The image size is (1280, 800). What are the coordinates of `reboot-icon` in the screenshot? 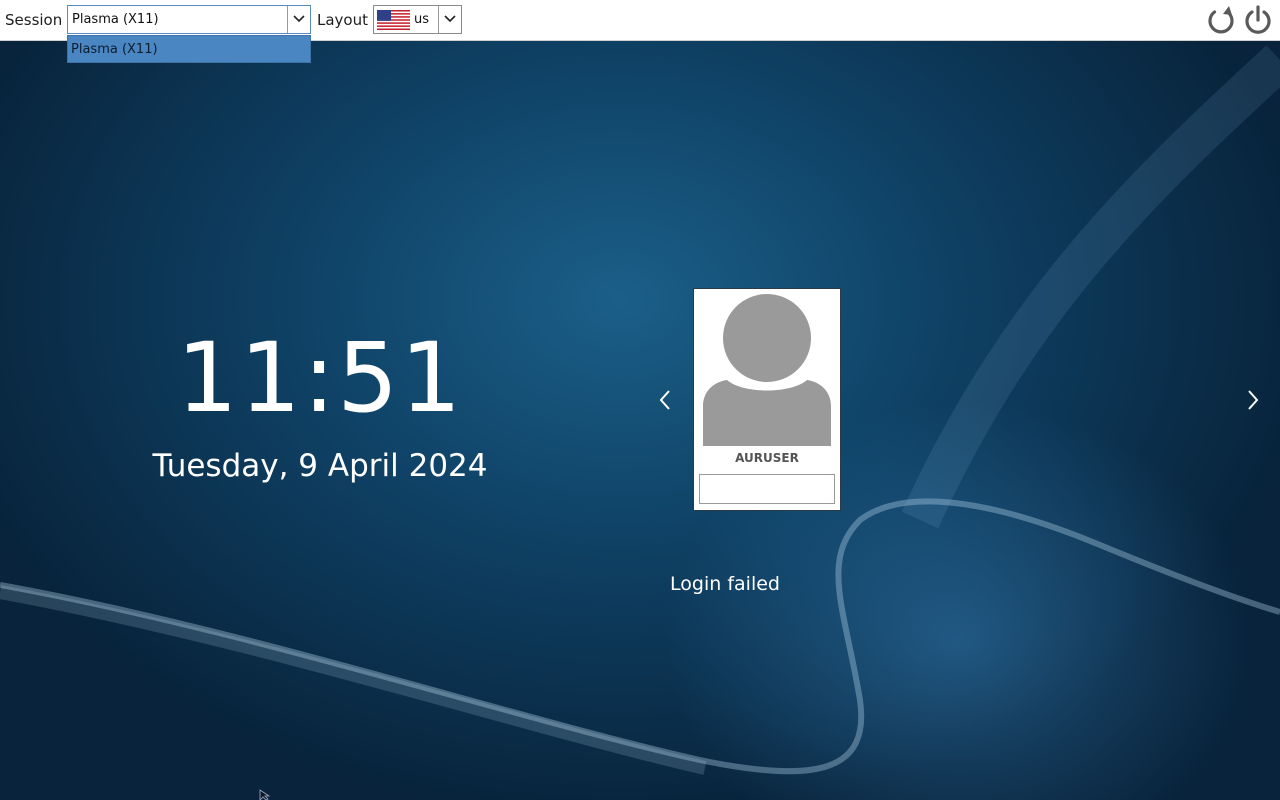 It's located at (1221, 20).